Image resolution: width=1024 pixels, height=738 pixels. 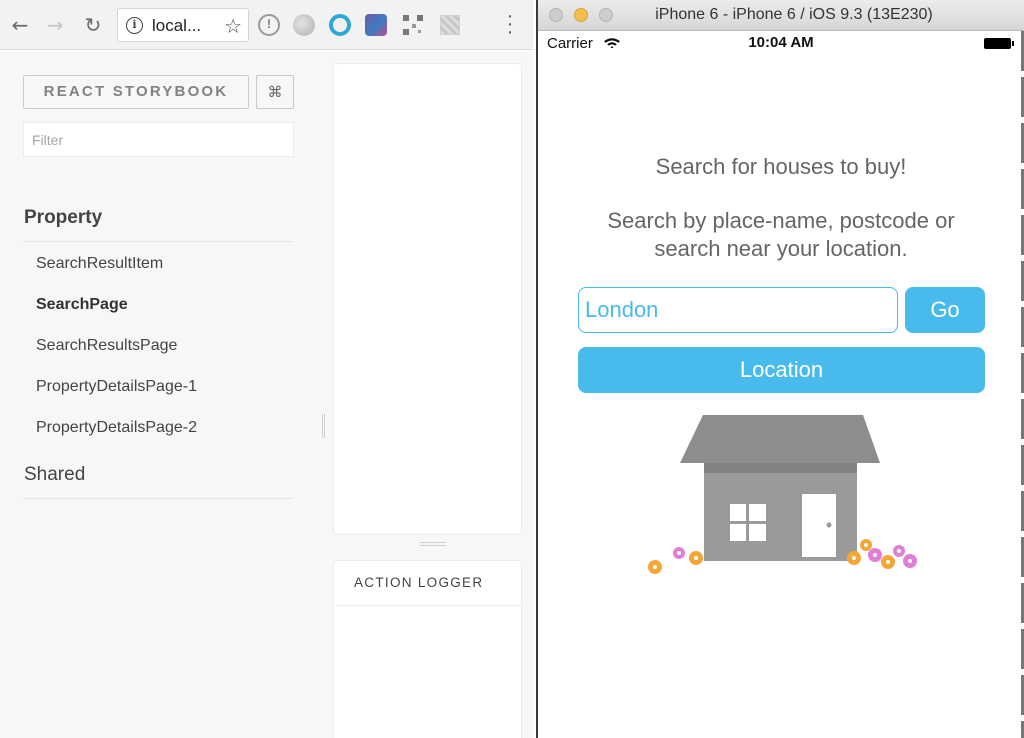 What do you see at coordinates (794, 14) in the screenshot?
I see `simulator-title: iPhone 6 - iPhone 6 / iOS 9.3 (13E230)` at bounding box center [794, 14].